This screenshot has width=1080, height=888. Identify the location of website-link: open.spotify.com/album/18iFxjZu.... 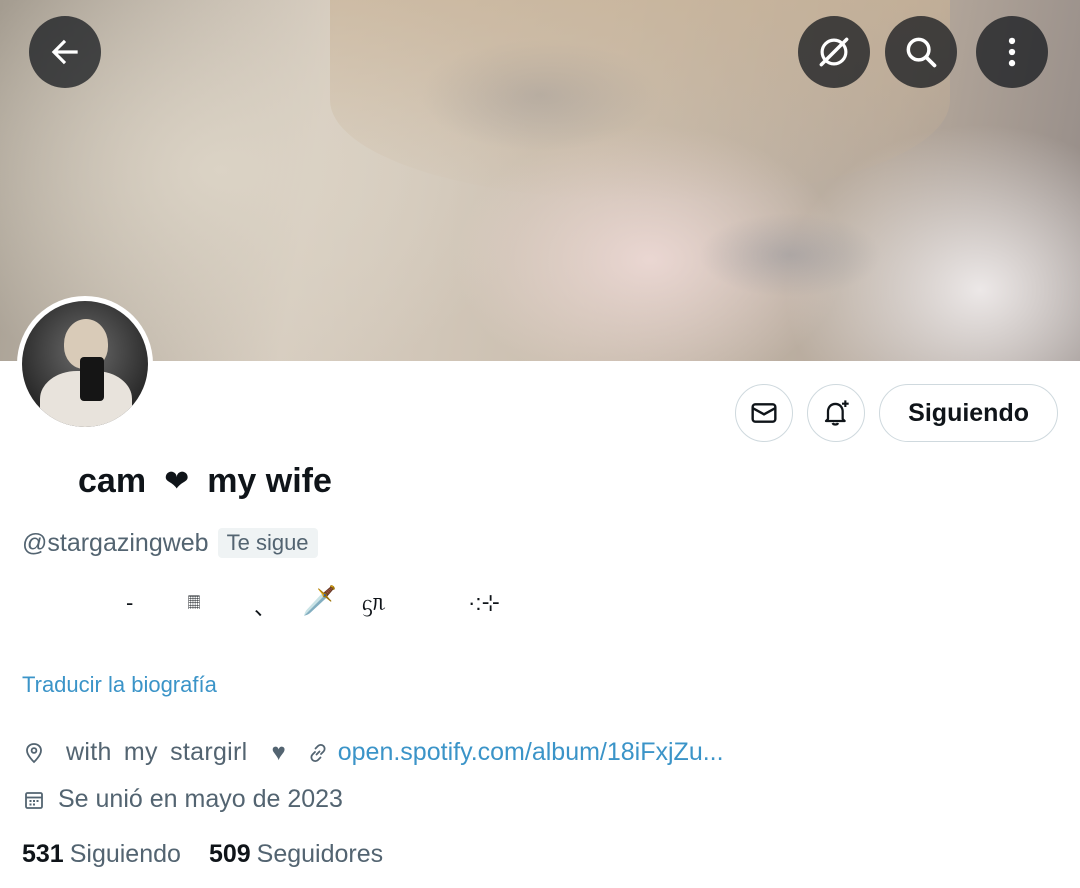
(531, 752).